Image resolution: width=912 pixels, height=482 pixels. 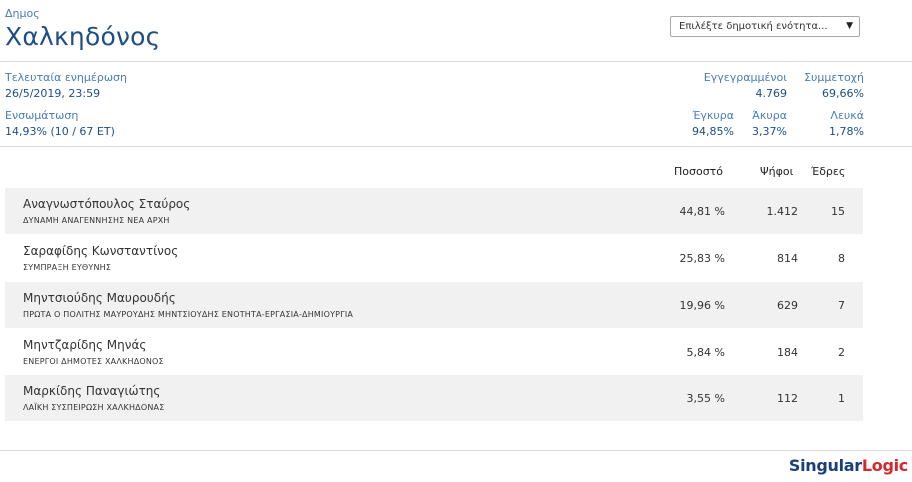 What do you see at coordinates (107, 204) in the screenshot?
I see `candidate-name: Αναγνωστόπουλος Σταύρος` at bounding box center [107, 204].